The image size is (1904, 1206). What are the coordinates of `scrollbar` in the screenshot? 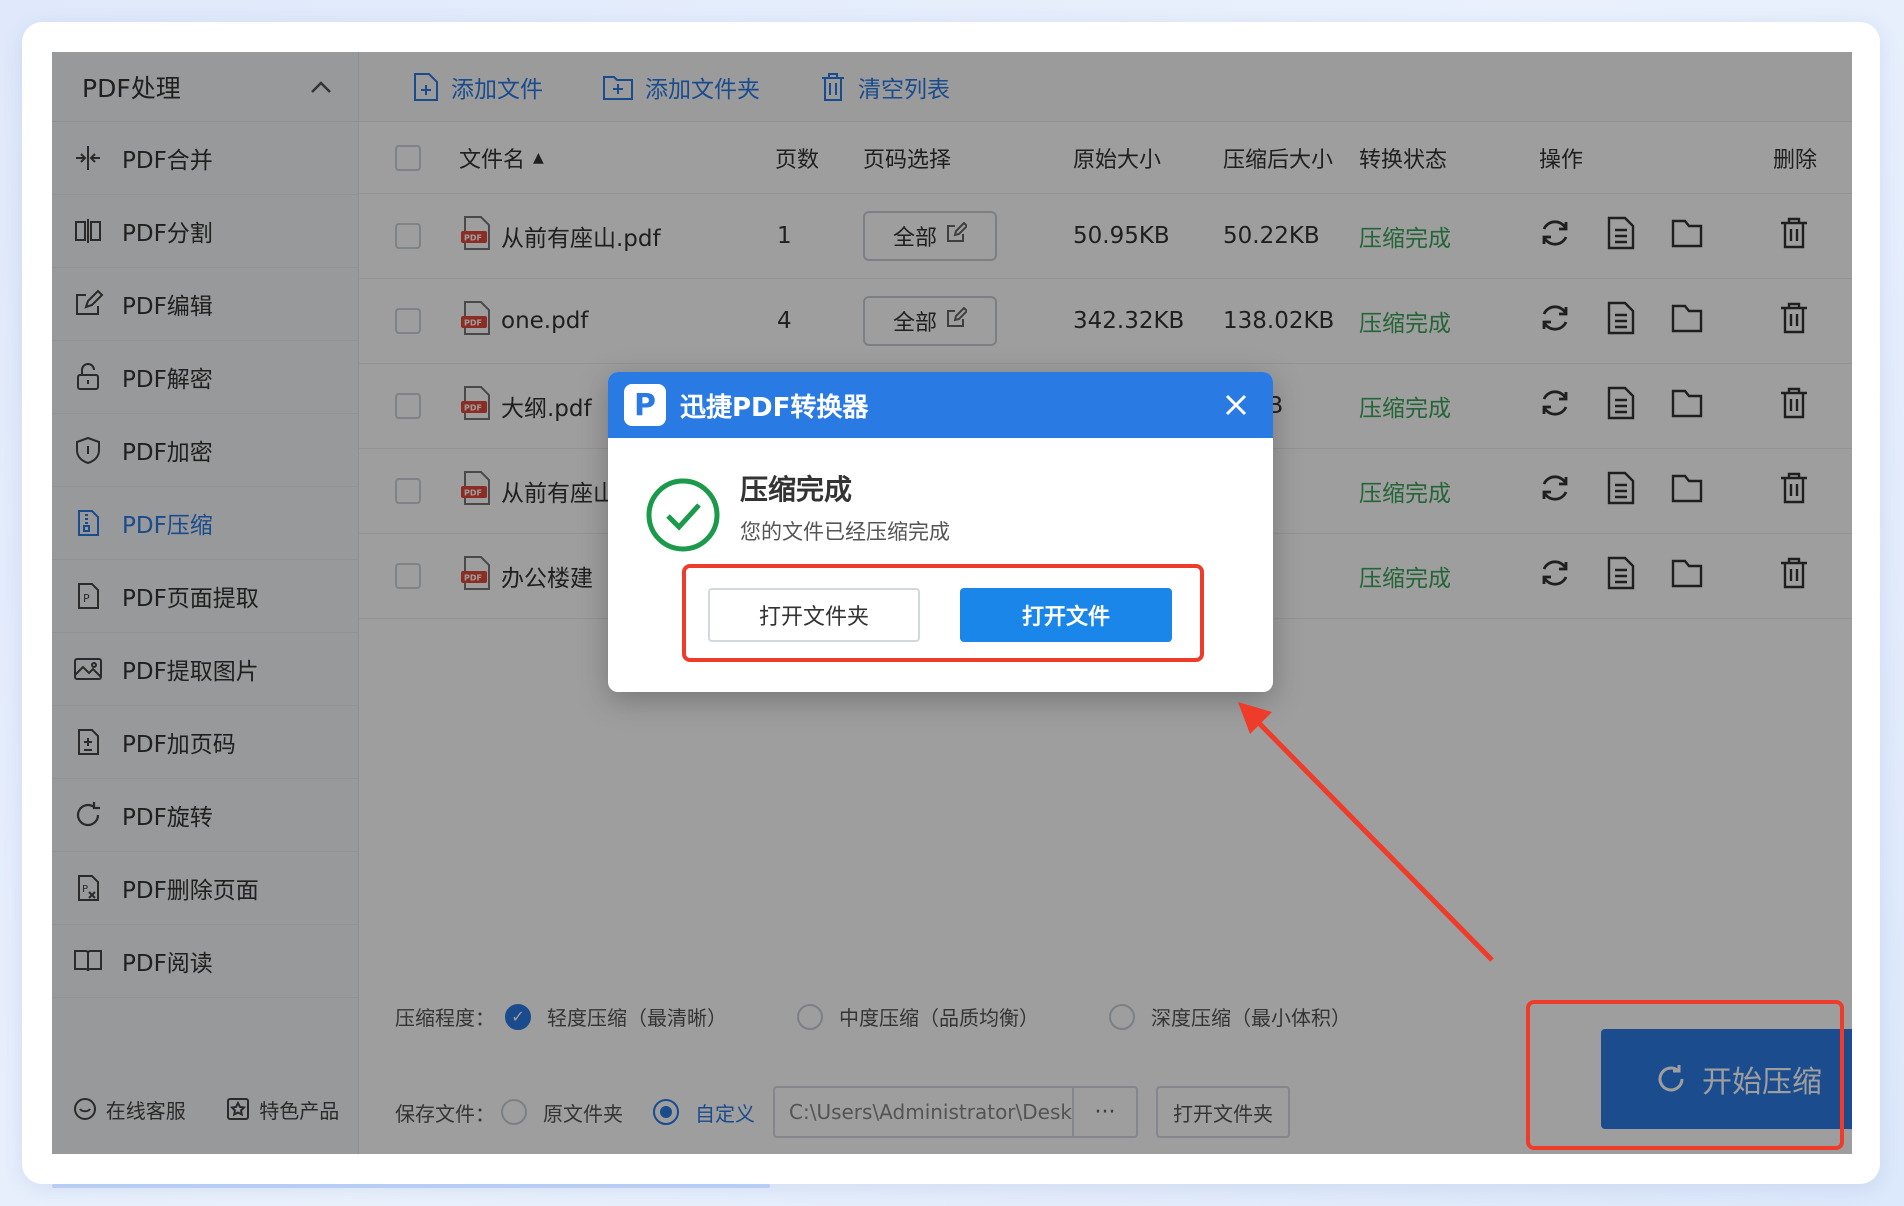 It's located at (411, 1186).